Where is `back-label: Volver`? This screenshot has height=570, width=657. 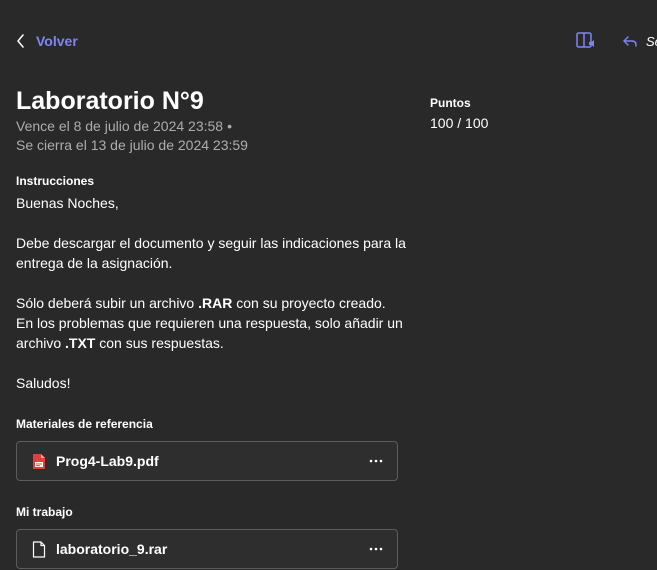
back-label: Volver is located at coordinates (57, 41).